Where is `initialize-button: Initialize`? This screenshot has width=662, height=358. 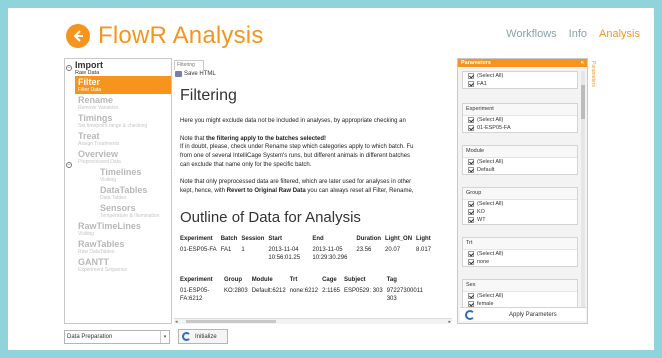
initialize-button: Initialize is located at coordinates (203, 336).